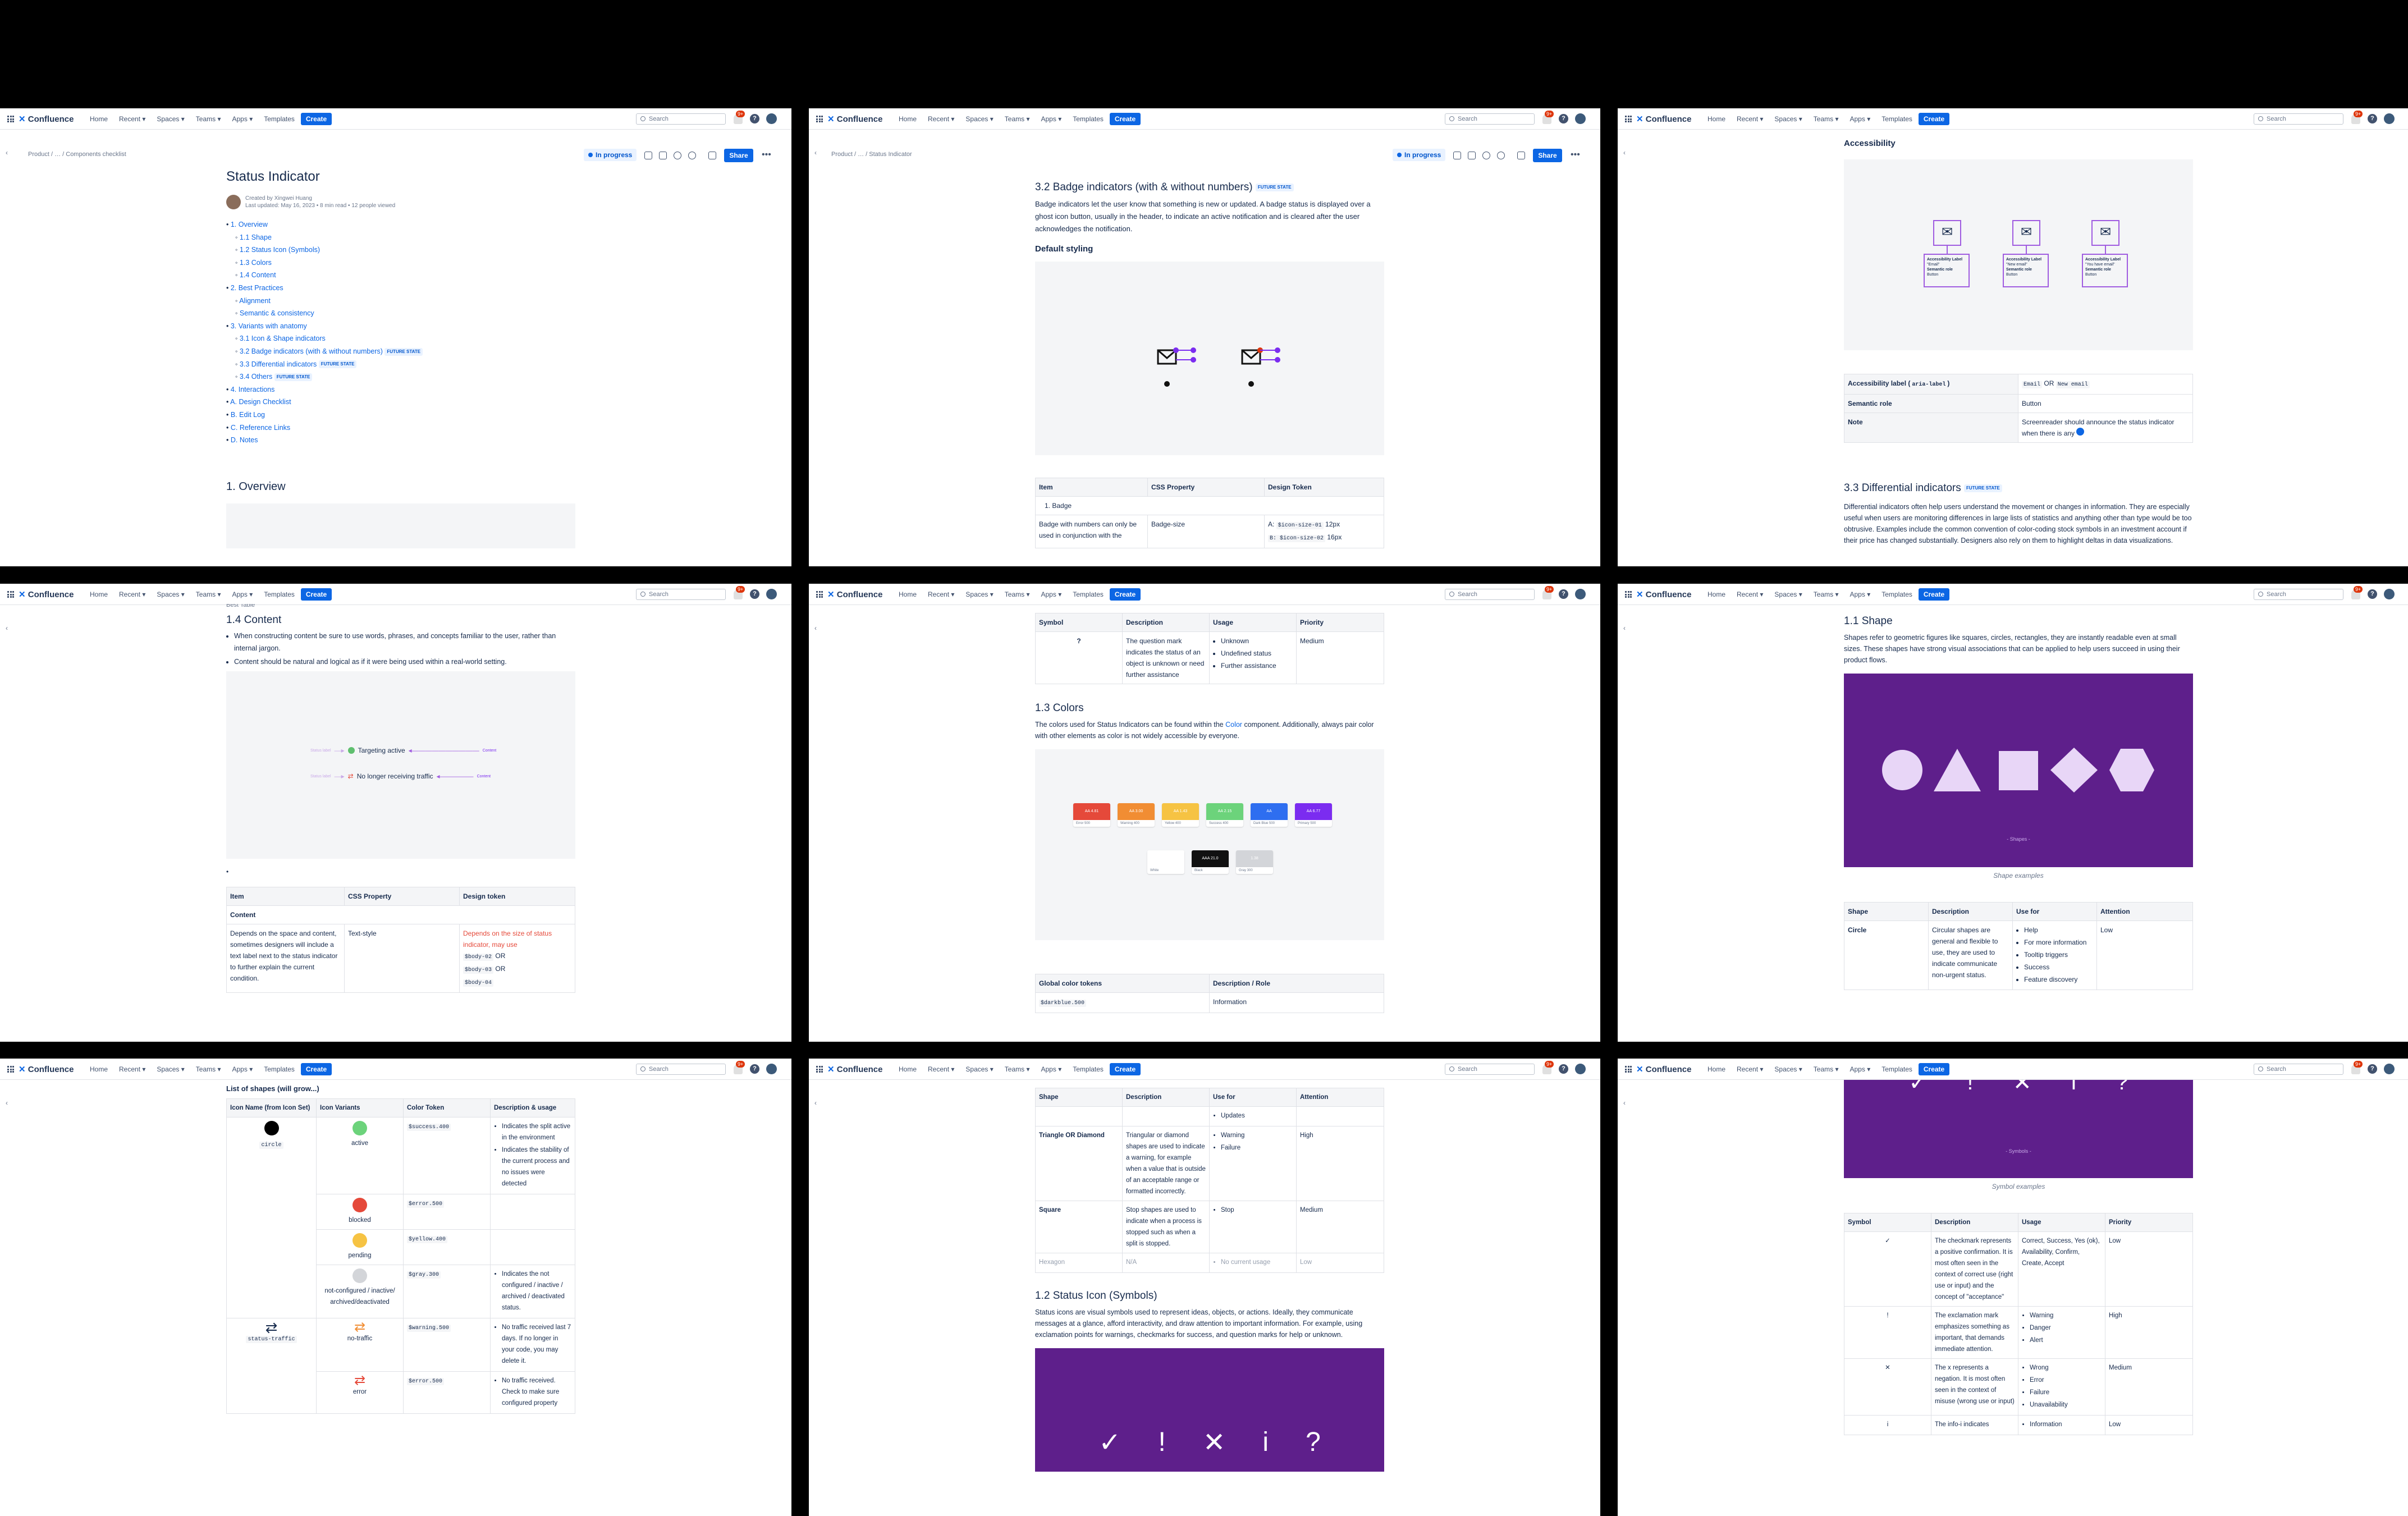  Describe the element at coordinates (1547, 155) in the screenshot. I see `share-button: Share` at that location.